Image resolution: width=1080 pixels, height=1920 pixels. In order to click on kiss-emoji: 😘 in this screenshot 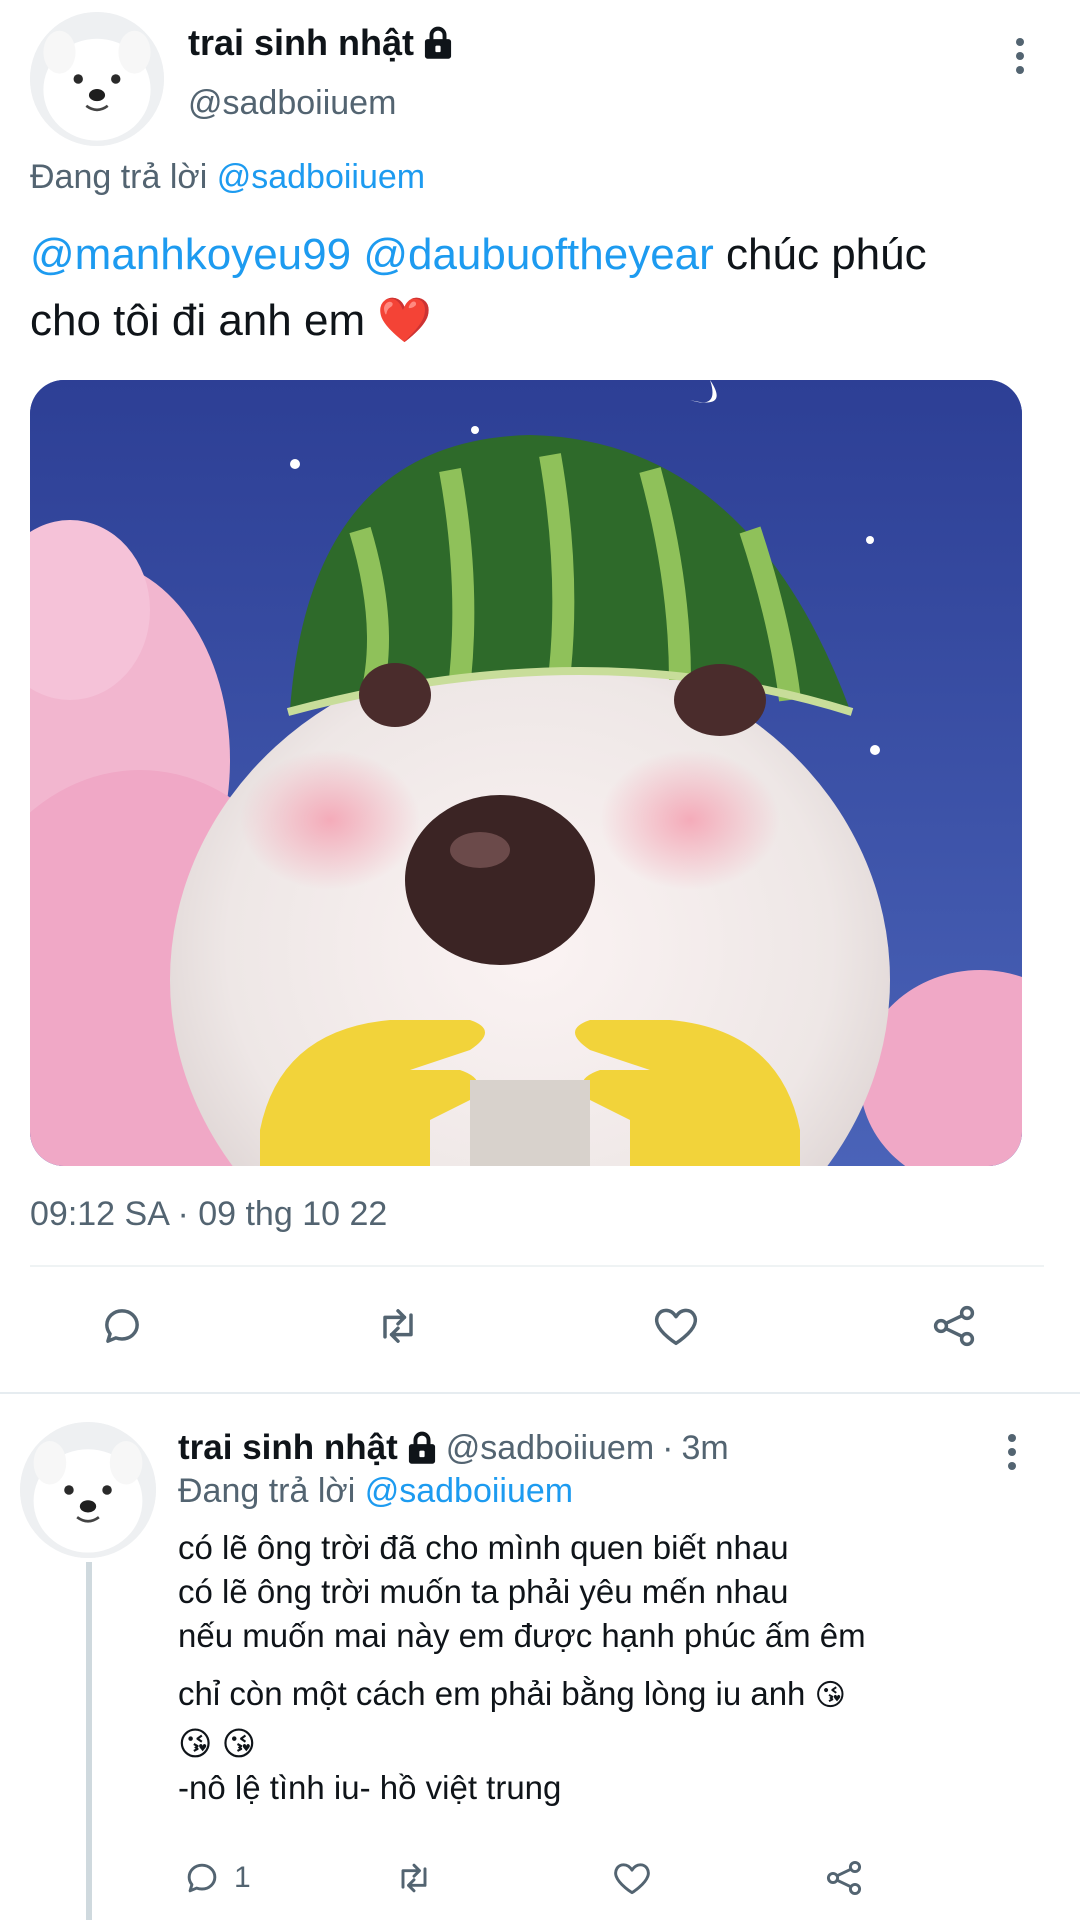, I will do `click(830, 1695)`.